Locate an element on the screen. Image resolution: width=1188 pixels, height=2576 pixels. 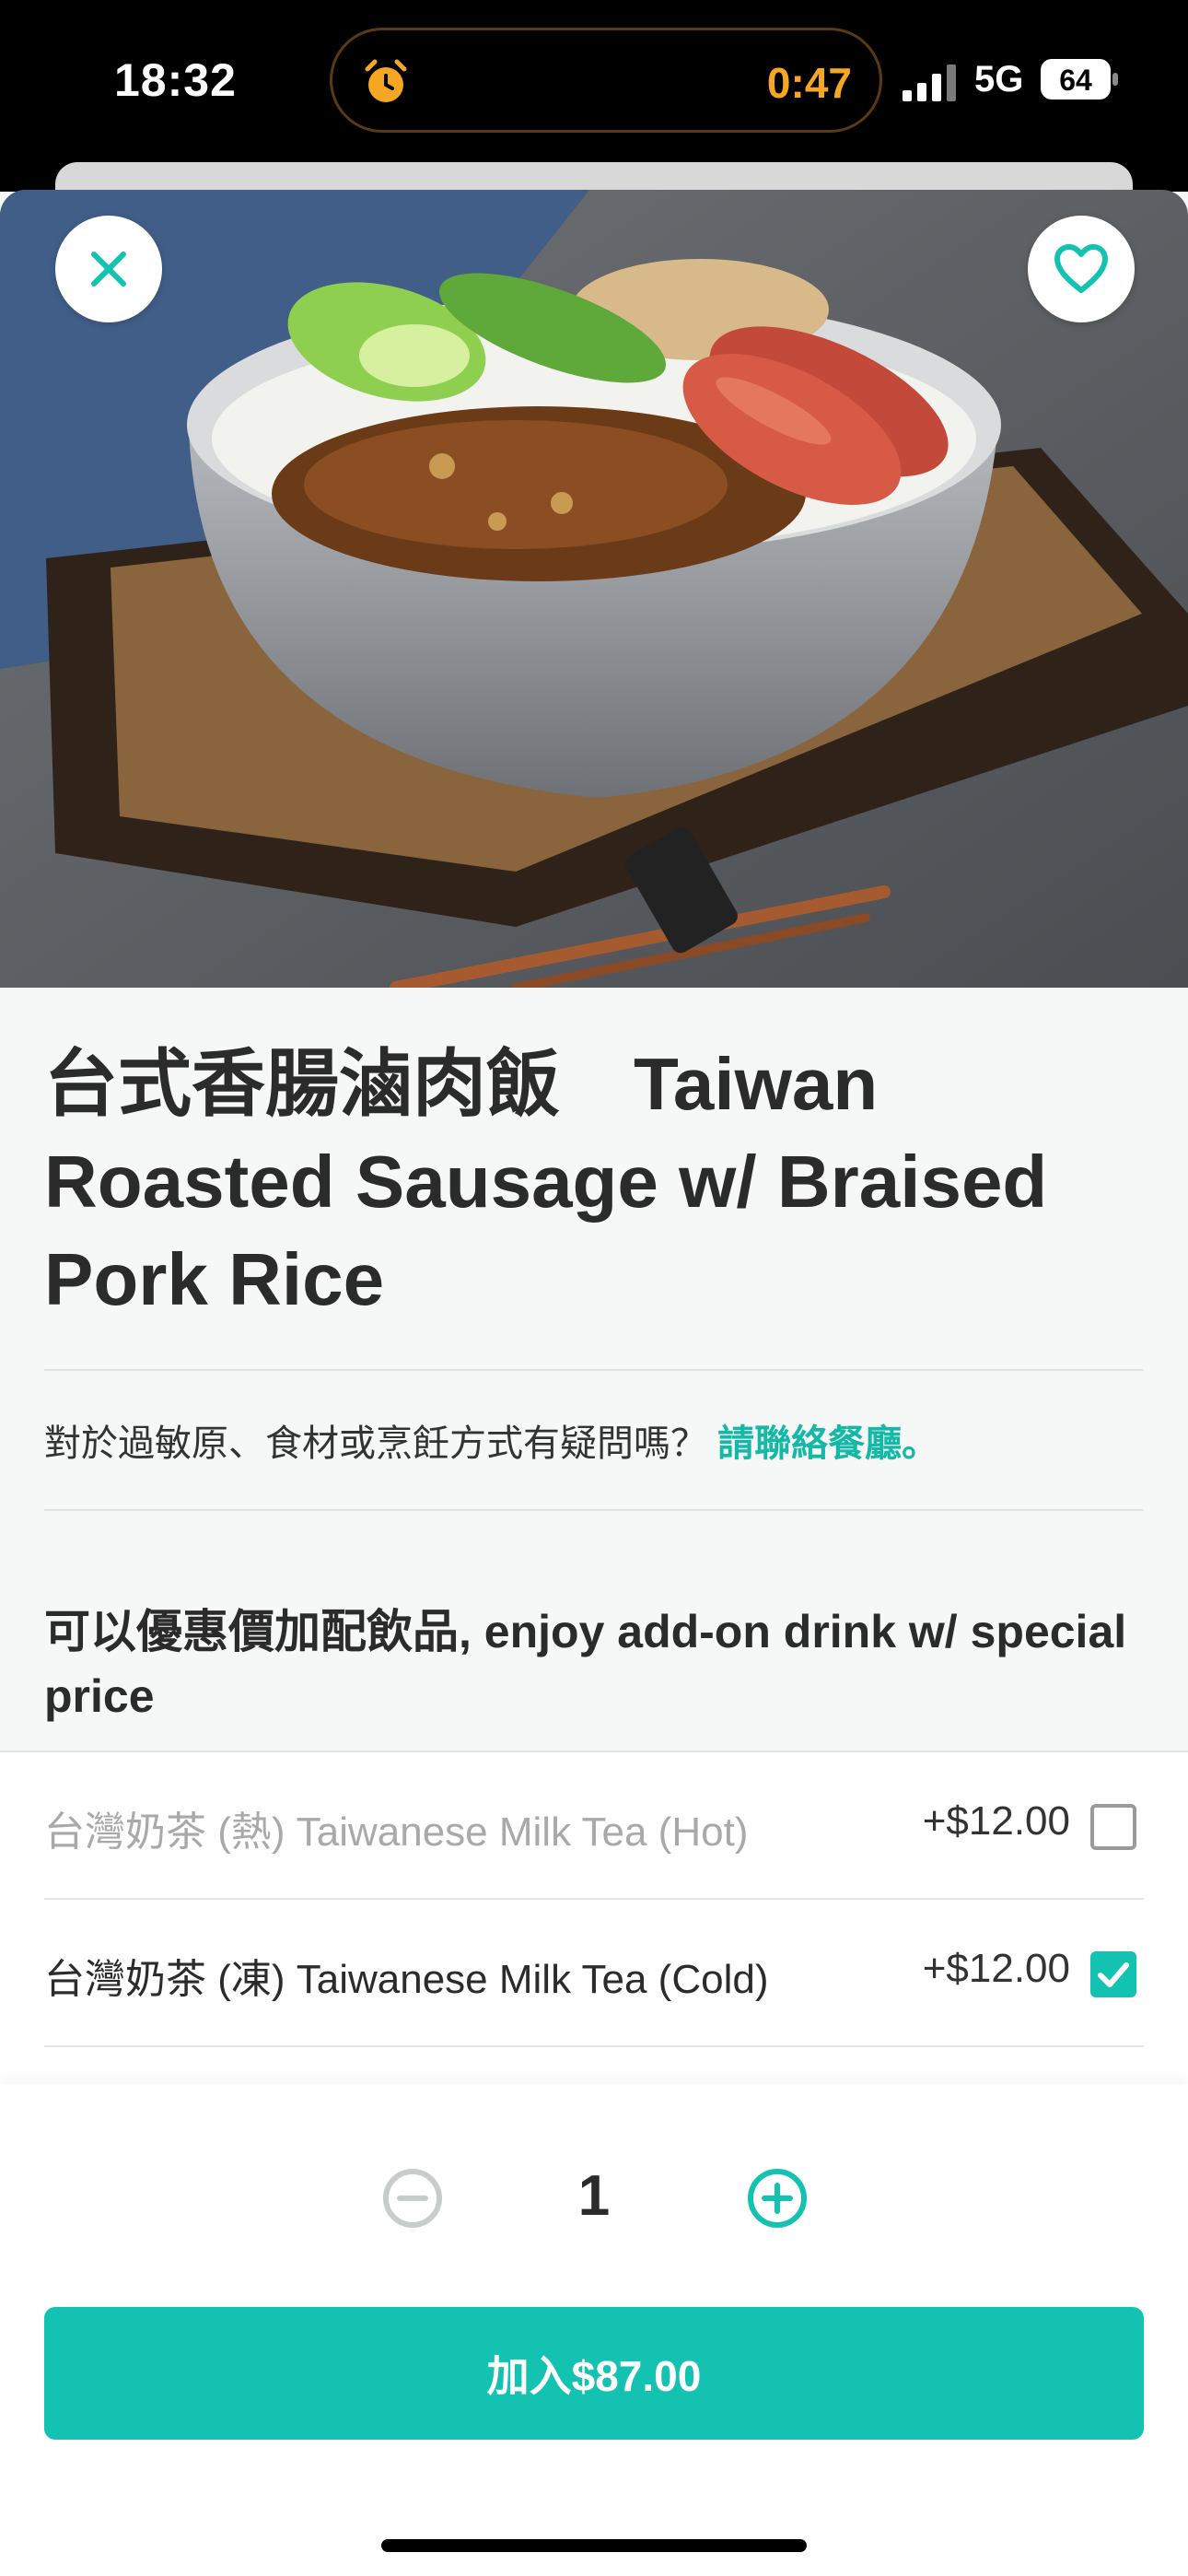
close-button is located at coordinates (108, 269).